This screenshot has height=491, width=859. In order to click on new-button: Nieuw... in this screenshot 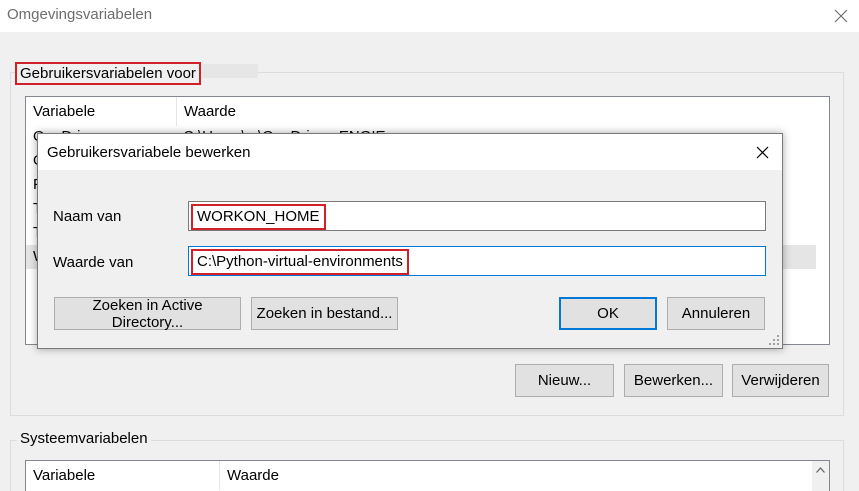, I will do `click(564, 380)`.